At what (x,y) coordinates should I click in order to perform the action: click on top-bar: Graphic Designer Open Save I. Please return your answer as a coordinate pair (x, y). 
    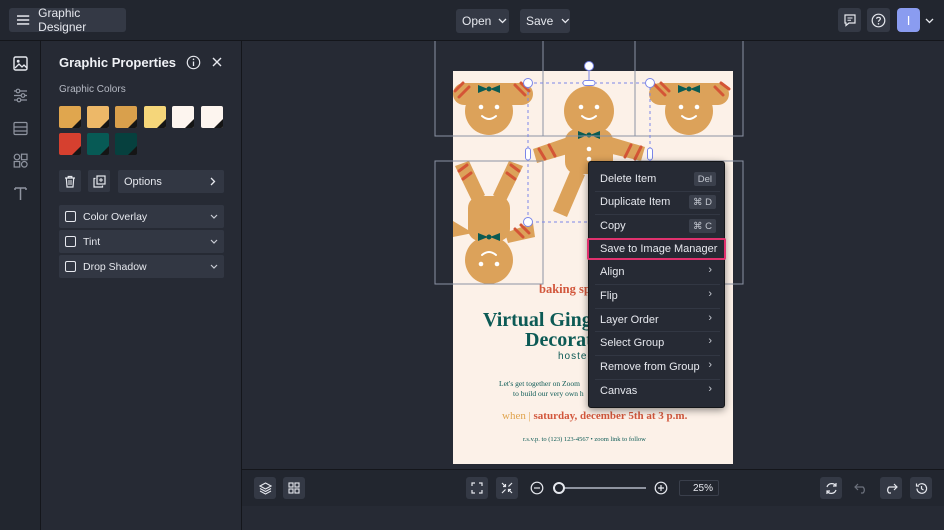
    Looking at the image, I should click on (472, 20).